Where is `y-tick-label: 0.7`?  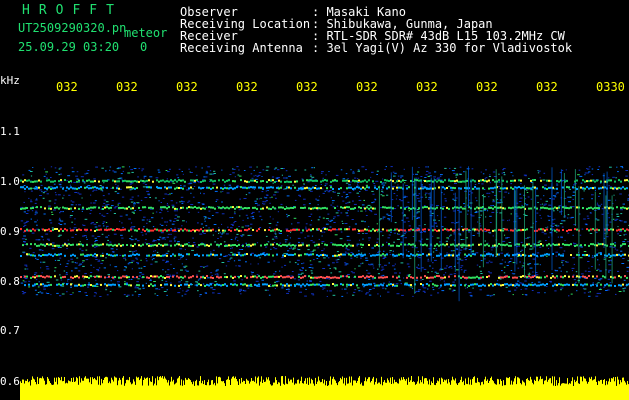 y-tick-label: 0.7 is located at coordinates (10, 330).